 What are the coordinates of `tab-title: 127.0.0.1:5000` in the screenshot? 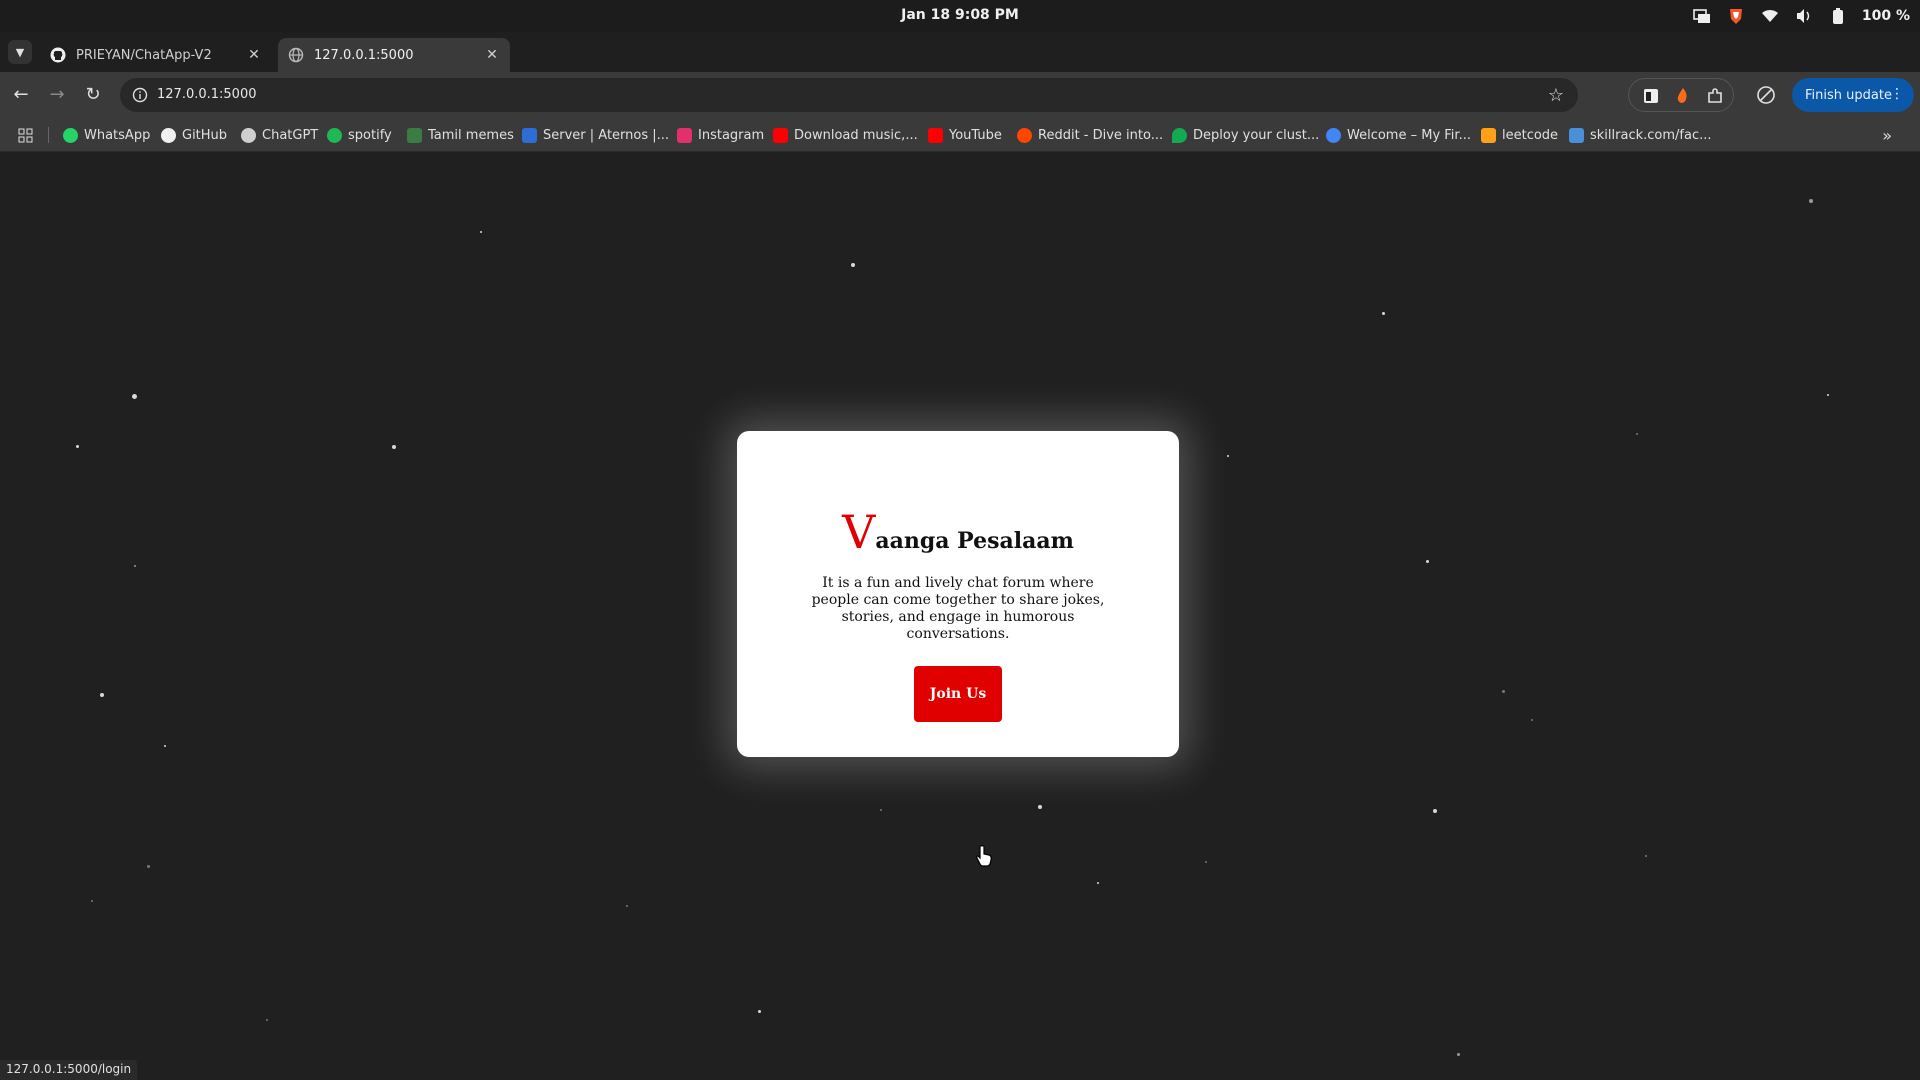 It's located at (364, 55).